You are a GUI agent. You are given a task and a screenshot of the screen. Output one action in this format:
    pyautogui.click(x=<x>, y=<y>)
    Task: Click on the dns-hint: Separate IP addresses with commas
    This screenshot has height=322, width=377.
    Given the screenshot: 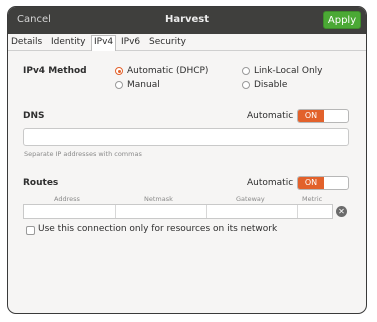 What is the action you would take?
    pyautogui.click(x=83, y=154)
    